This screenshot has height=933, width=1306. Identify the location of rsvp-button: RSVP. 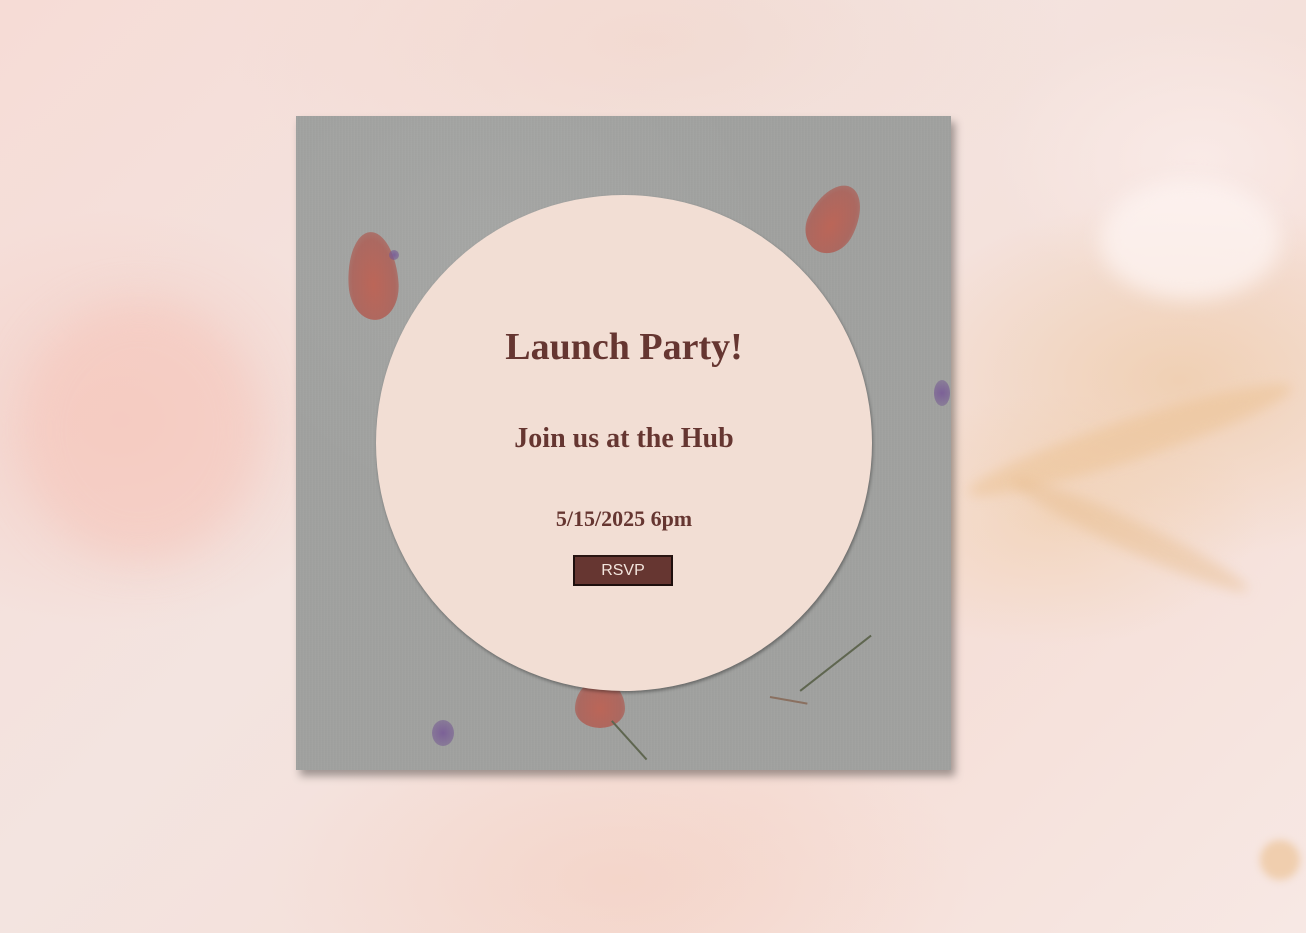
(623, 570).